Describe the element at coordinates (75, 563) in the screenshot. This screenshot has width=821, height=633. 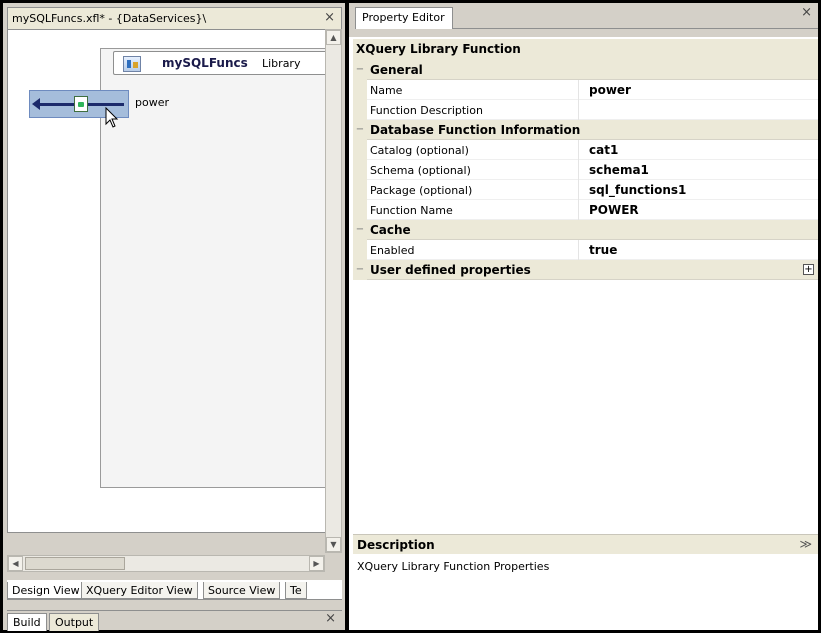
I see `horizontal-scroll-thumb` at that location.